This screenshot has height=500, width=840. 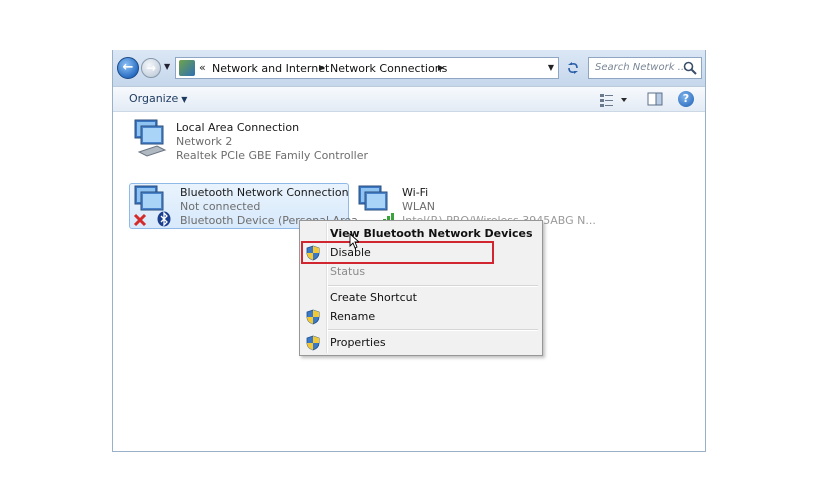 I want to click on refresh-button, so click(x=573, y=68).